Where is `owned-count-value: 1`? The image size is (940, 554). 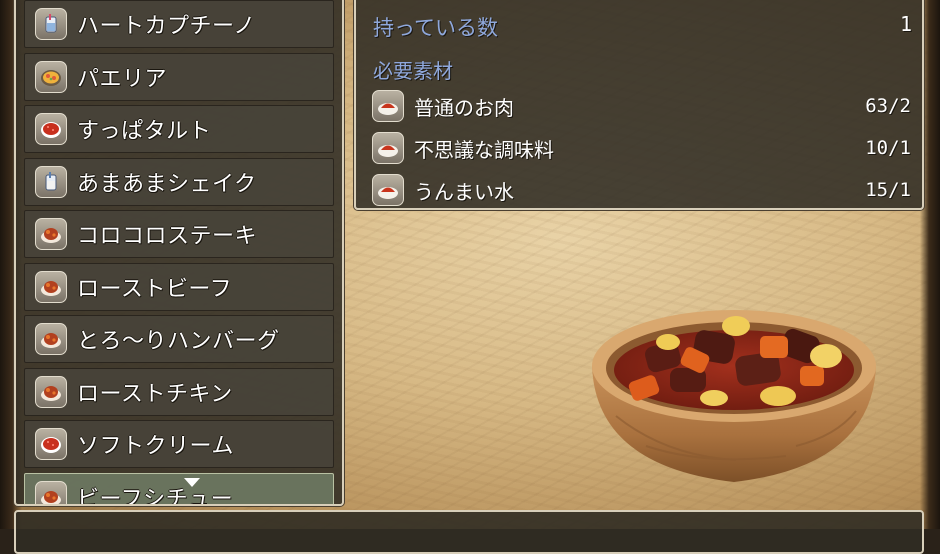
owned-count-value: 1 is located at coordinates (905, 24).